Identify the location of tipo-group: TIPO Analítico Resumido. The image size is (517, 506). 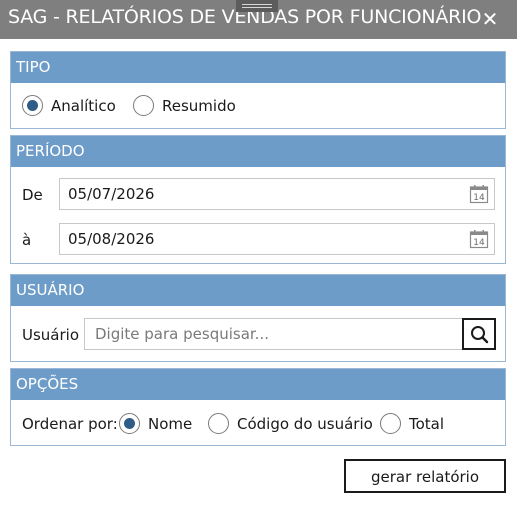
(258, 90).